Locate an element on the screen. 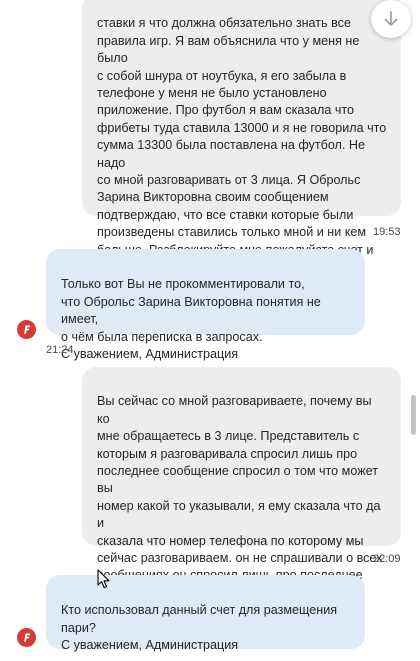 The image size is (420, 661). scroll-to-bottom-button is located at coordinates (391, 19).